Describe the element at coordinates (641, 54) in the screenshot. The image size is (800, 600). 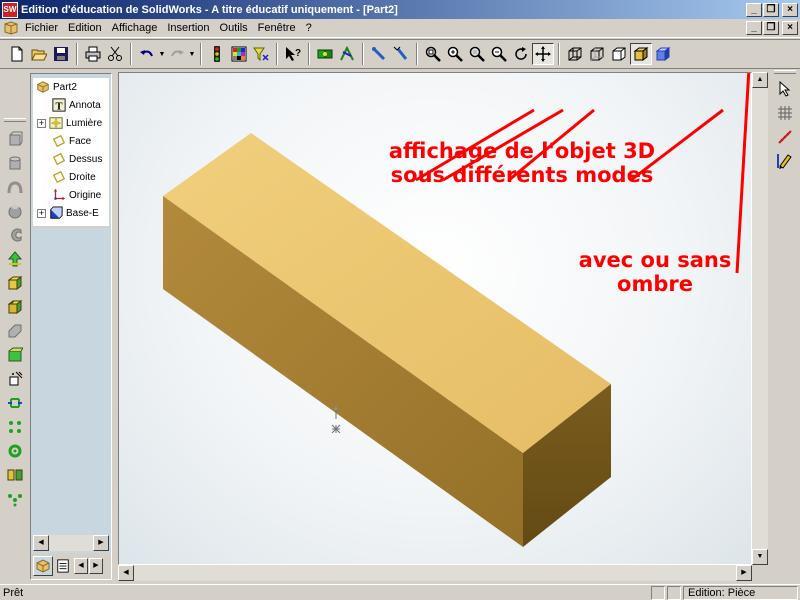
I see `shaded-button` at that location.